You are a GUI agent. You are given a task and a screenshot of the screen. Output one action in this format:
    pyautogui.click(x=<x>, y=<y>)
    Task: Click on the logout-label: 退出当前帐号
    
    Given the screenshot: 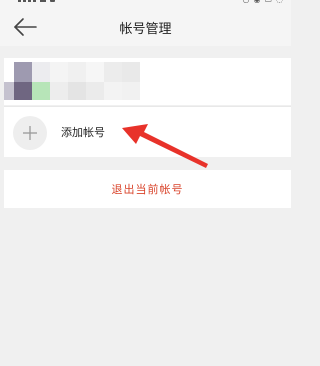 What is the action you would take?
    pyautogui.click(x=147, y=189)
    